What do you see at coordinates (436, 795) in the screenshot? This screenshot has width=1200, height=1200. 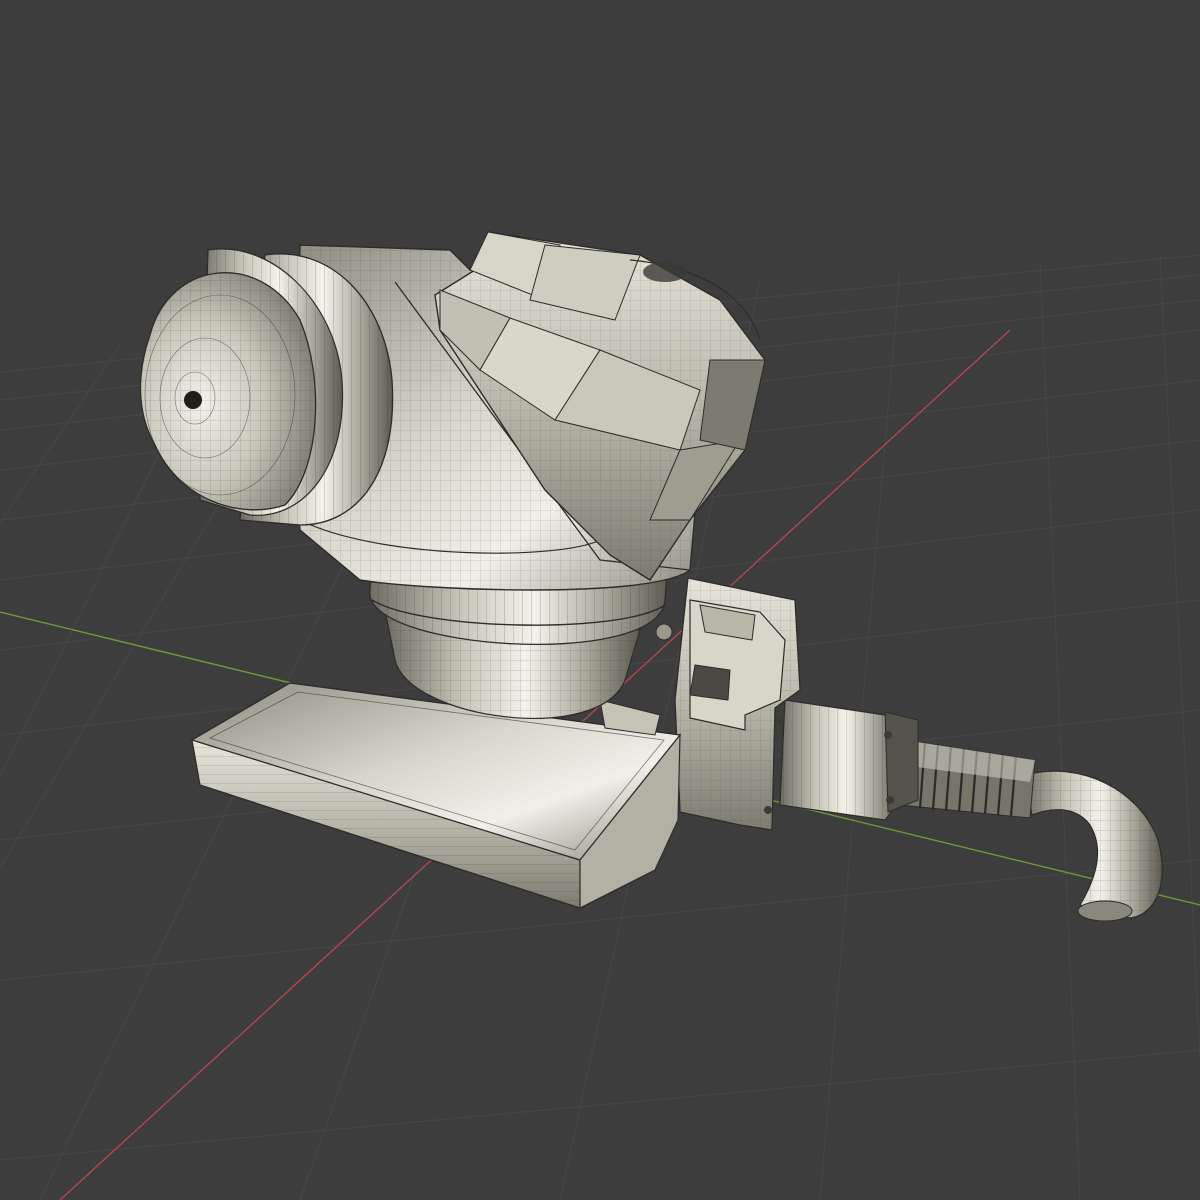 I see `rail-bracket` at bounding box center [436, 795].